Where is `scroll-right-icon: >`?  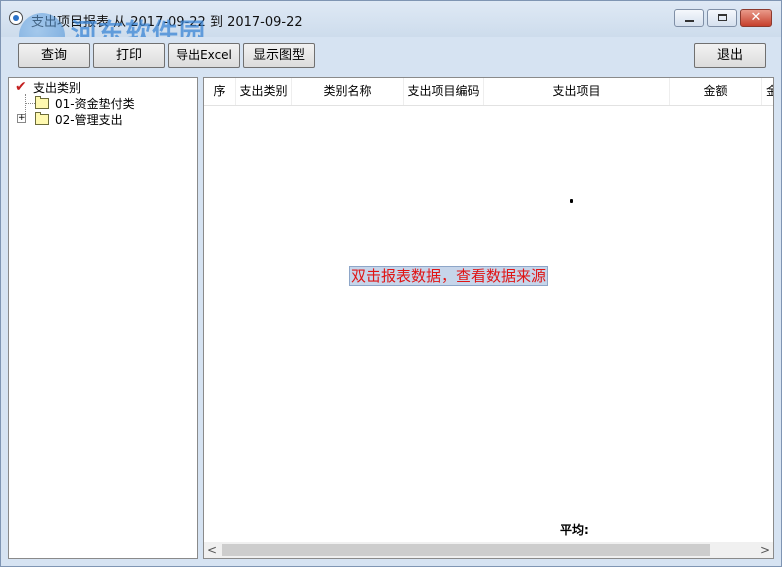
scroll-right-icon: > is located at coordinates (765, 550).